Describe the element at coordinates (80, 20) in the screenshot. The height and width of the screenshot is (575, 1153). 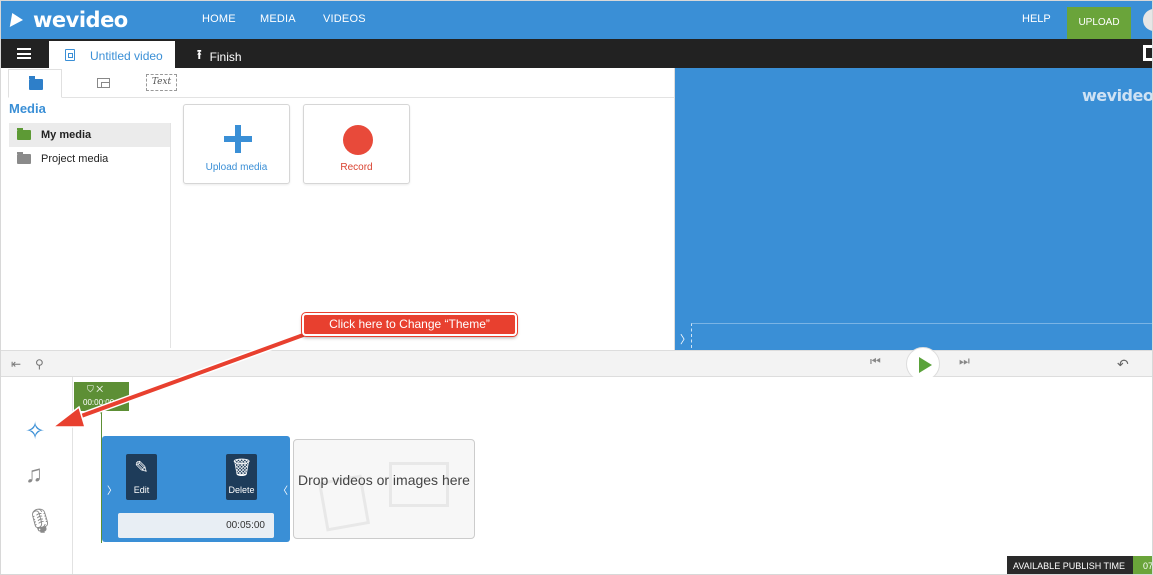
I see `logo-text: wevideo` at that location.